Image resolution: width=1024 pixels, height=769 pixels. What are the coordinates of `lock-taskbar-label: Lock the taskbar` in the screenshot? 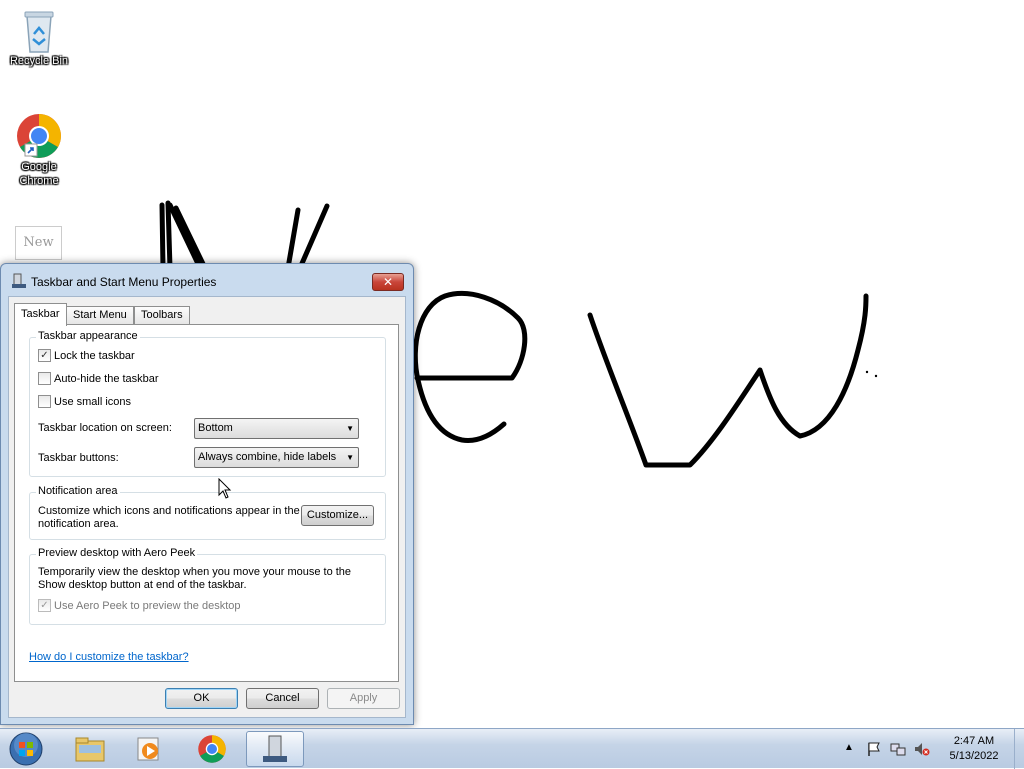 It's located at (94, 355).